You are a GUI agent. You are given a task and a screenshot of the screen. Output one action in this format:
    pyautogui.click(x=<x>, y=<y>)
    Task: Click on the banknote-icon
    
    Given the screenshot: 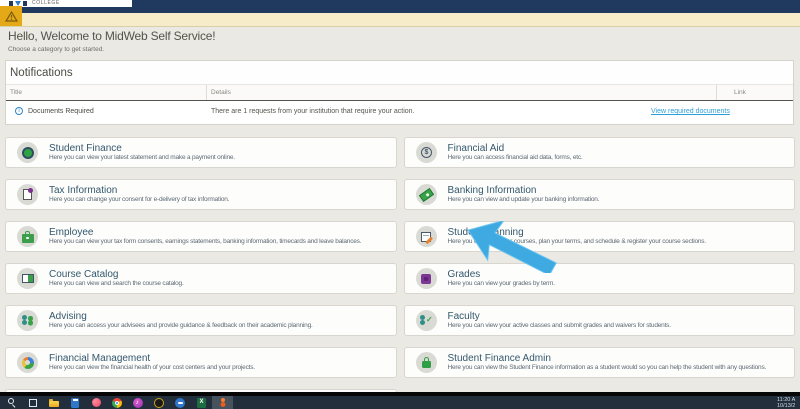 What is the action you would take?
    pyautogui.click(x=426, y=194)
    